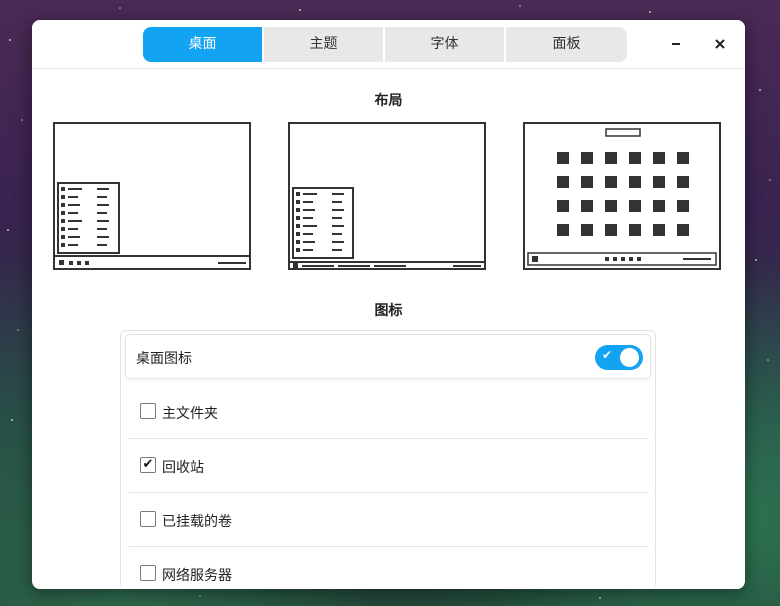 The height and width of the screenshot is (606, 780). Describe the element at coordinates (388, 356) in the screenshot. I see `desktop-icons-row: 桌面图标 ✔` at that location.